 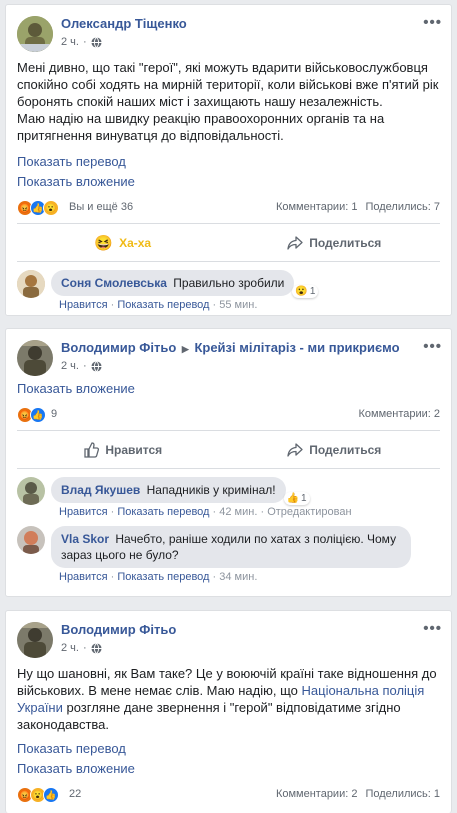 What do you see at coordinates (38, 795) in the screenshot?
I see `reaction-icons: 😡 😮 👍` at bounding box center [38, 795].